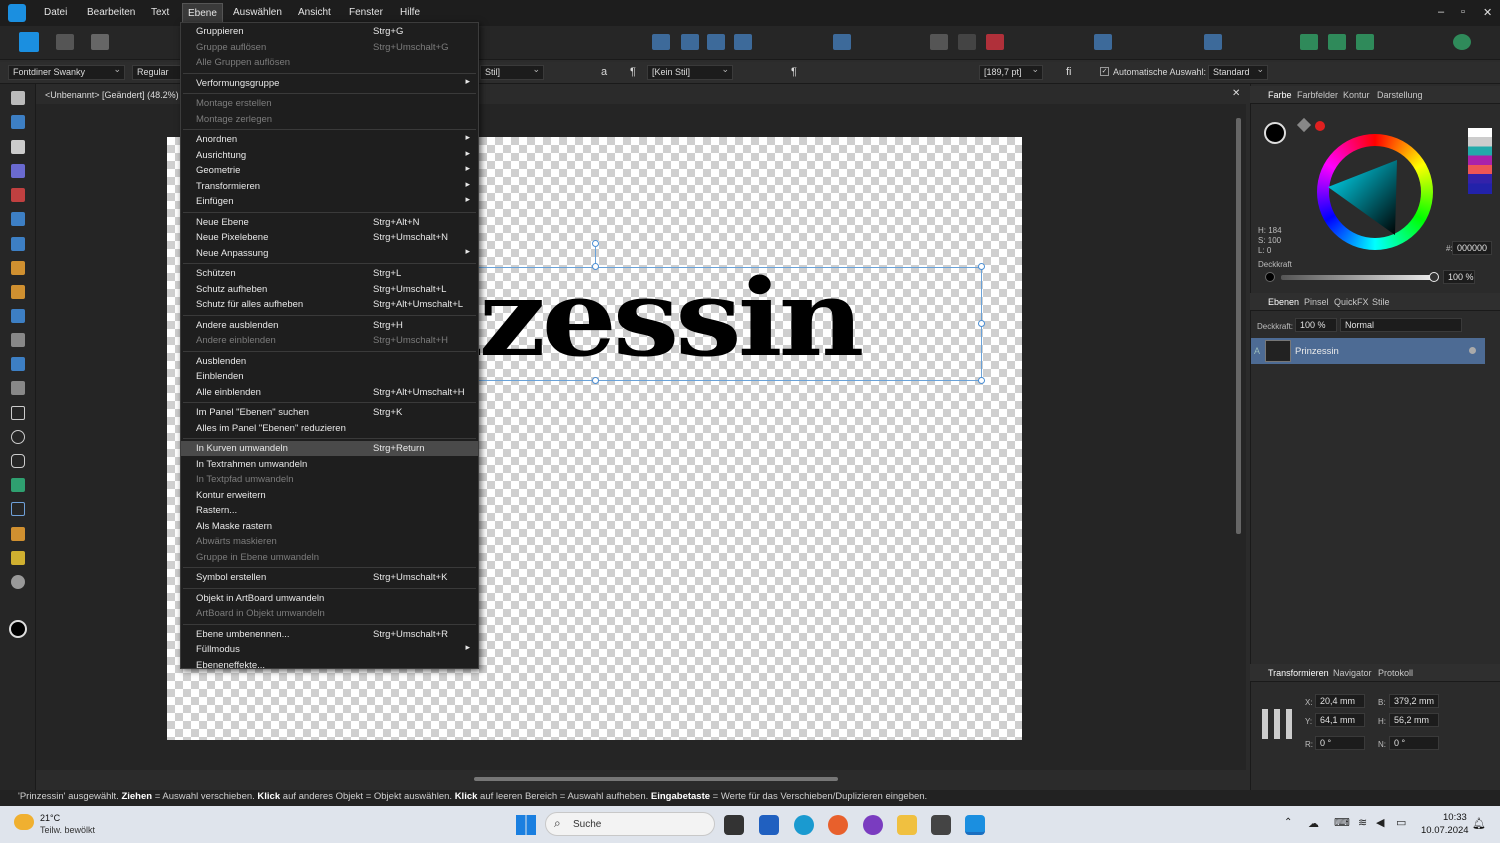 Image resolution: width=1500 pixels, height=843 pixels. What do you see at coordinates (661, 42) in the screenshot?
I see `flip-horizontal-icon` at bounding box center [661, 42].